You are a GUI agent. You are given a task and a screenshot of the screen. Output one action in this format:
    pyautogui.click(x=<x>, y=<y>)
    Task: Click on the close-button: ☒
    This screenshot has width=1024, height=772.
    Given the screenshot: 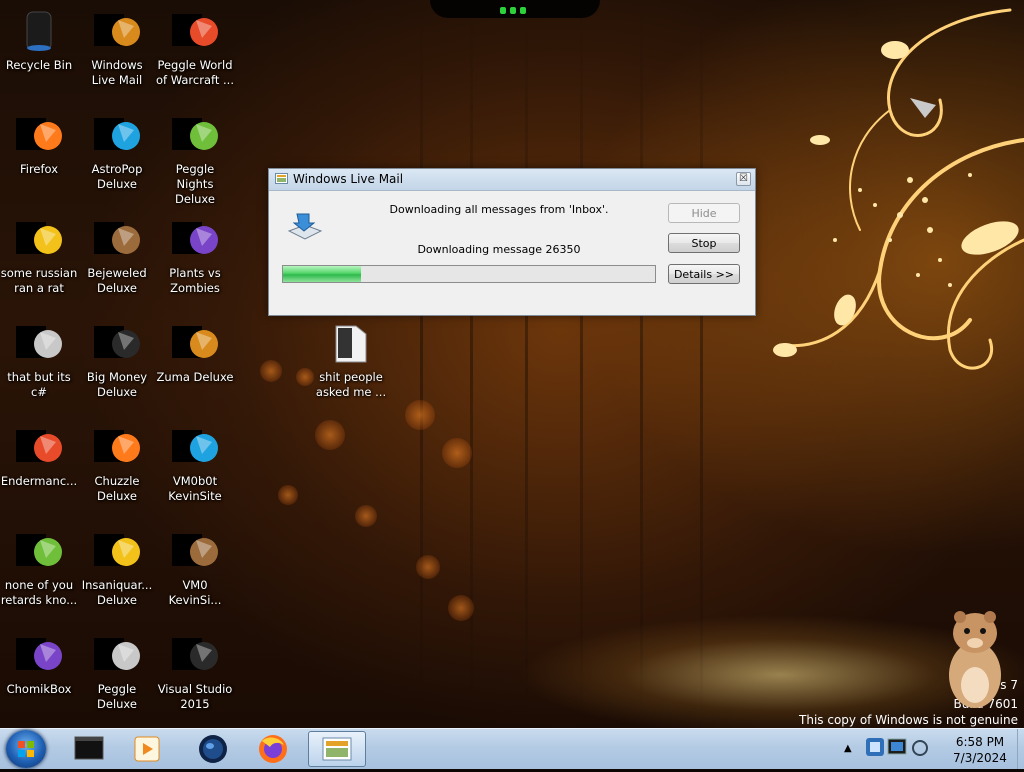 What is the action you would take?
    pyautogui.click(x=743, y=179)
    